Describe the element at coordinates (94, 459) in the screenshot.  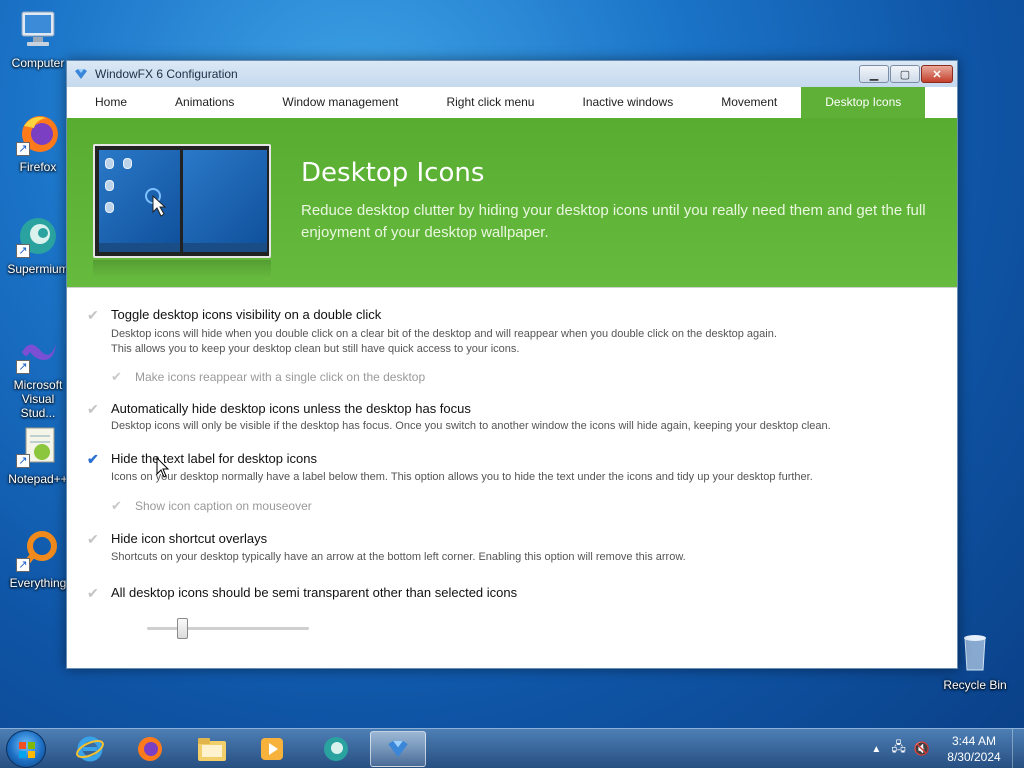
I see `checkbox-hide-text-label: ✔` at that location.